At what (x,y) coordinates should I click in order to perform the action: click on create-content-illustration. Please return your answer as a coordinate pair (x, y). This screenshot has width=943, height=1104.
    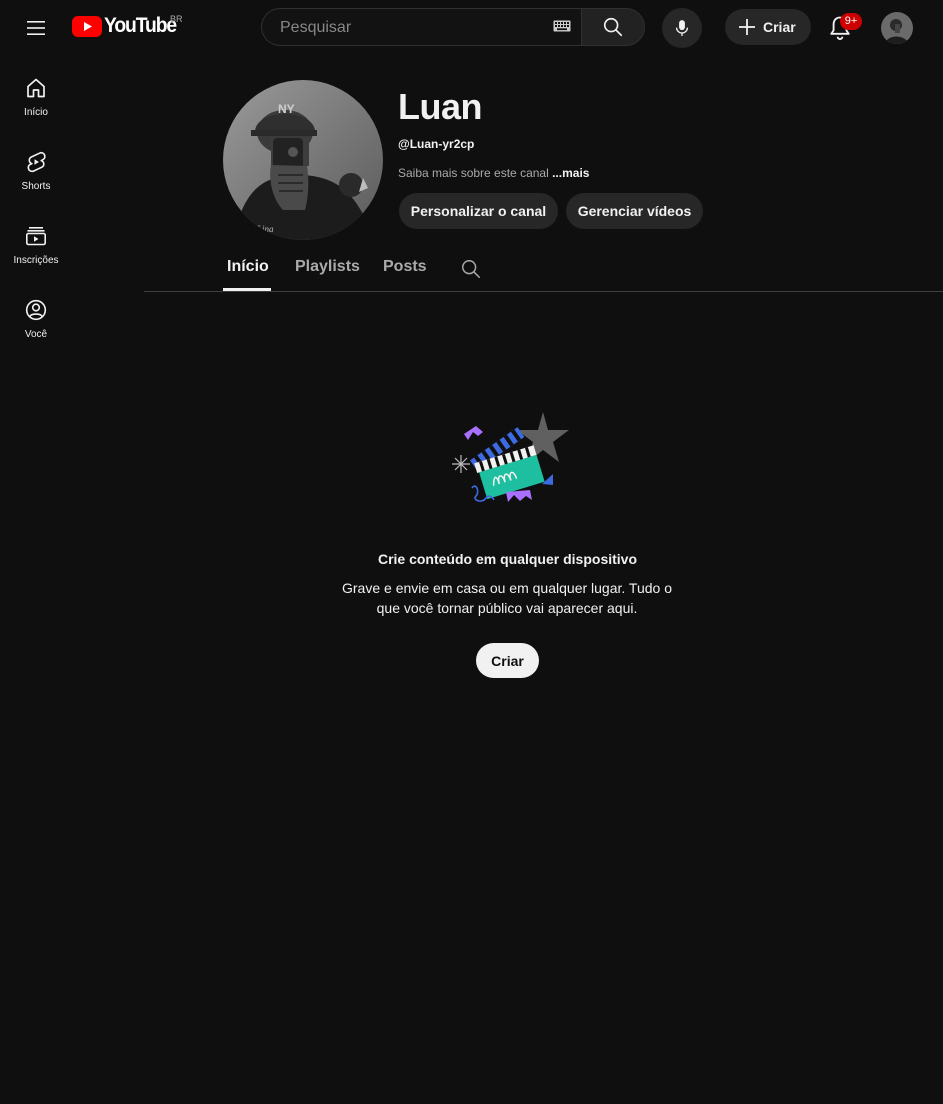
    Looking at the image, I should click on (510, 457).